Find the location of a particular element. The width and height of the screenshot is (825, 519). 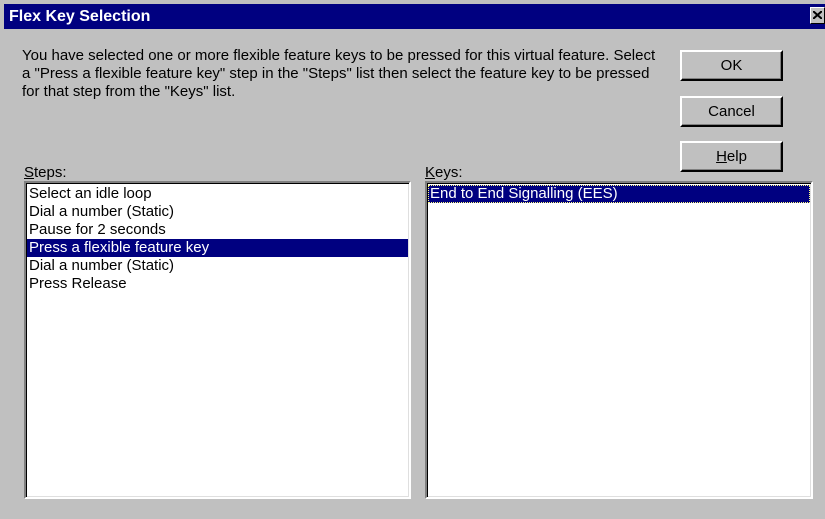

close-icon is located at coordinates (817, 15).